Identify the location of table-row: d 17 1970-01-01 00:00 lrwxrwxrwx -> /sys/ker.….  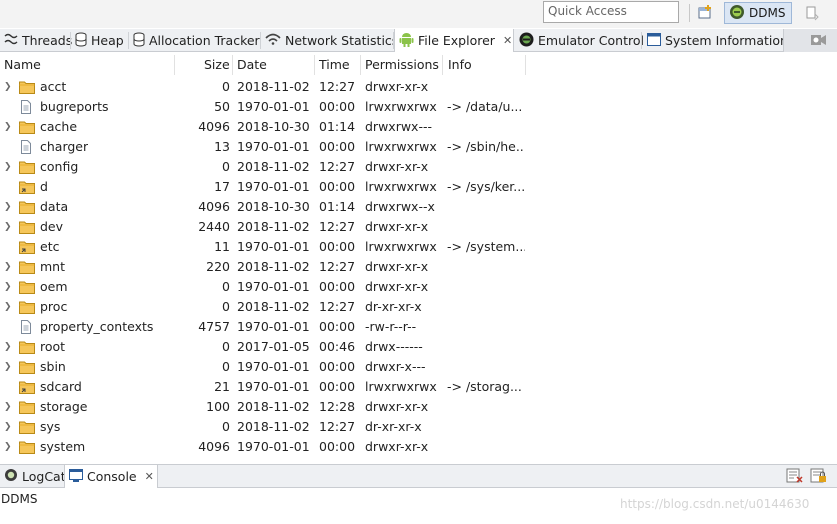
(418, 187).